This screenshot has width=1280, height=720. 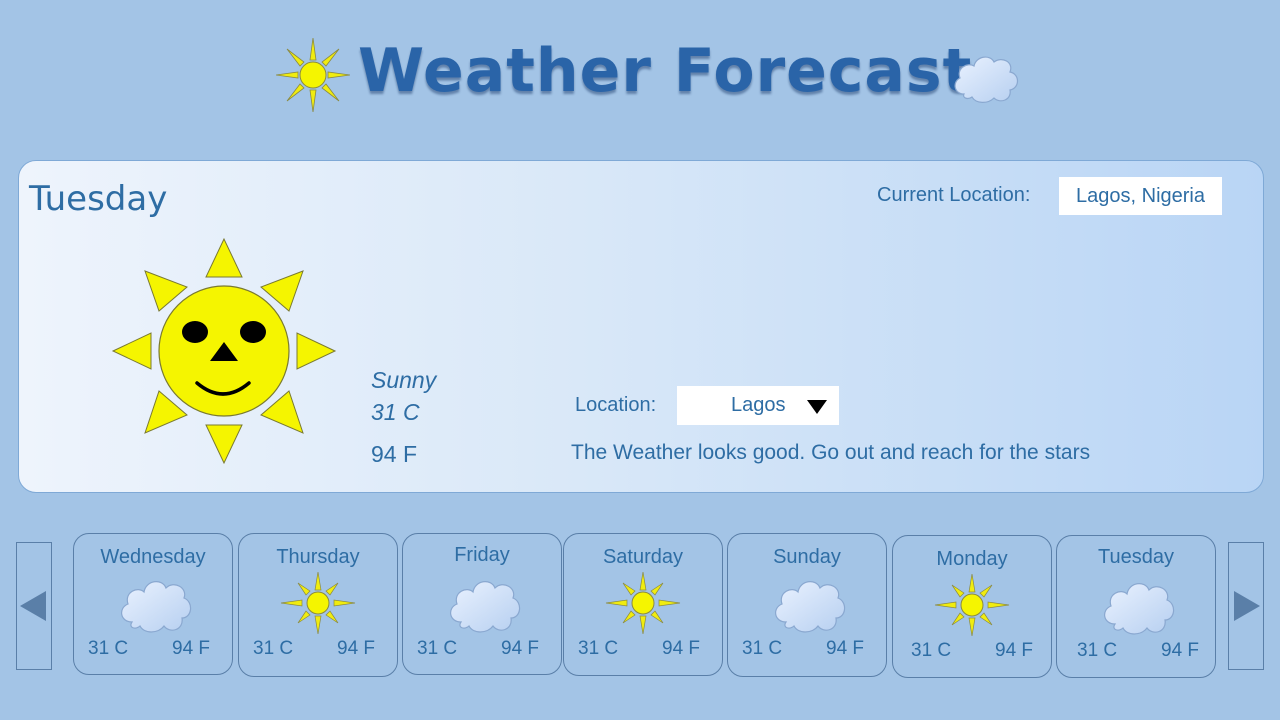 What do you see at coordinates (318, 557) in the screenshot?
I see `forecast-day-label: Thursday` at bounding box center [318, 557].